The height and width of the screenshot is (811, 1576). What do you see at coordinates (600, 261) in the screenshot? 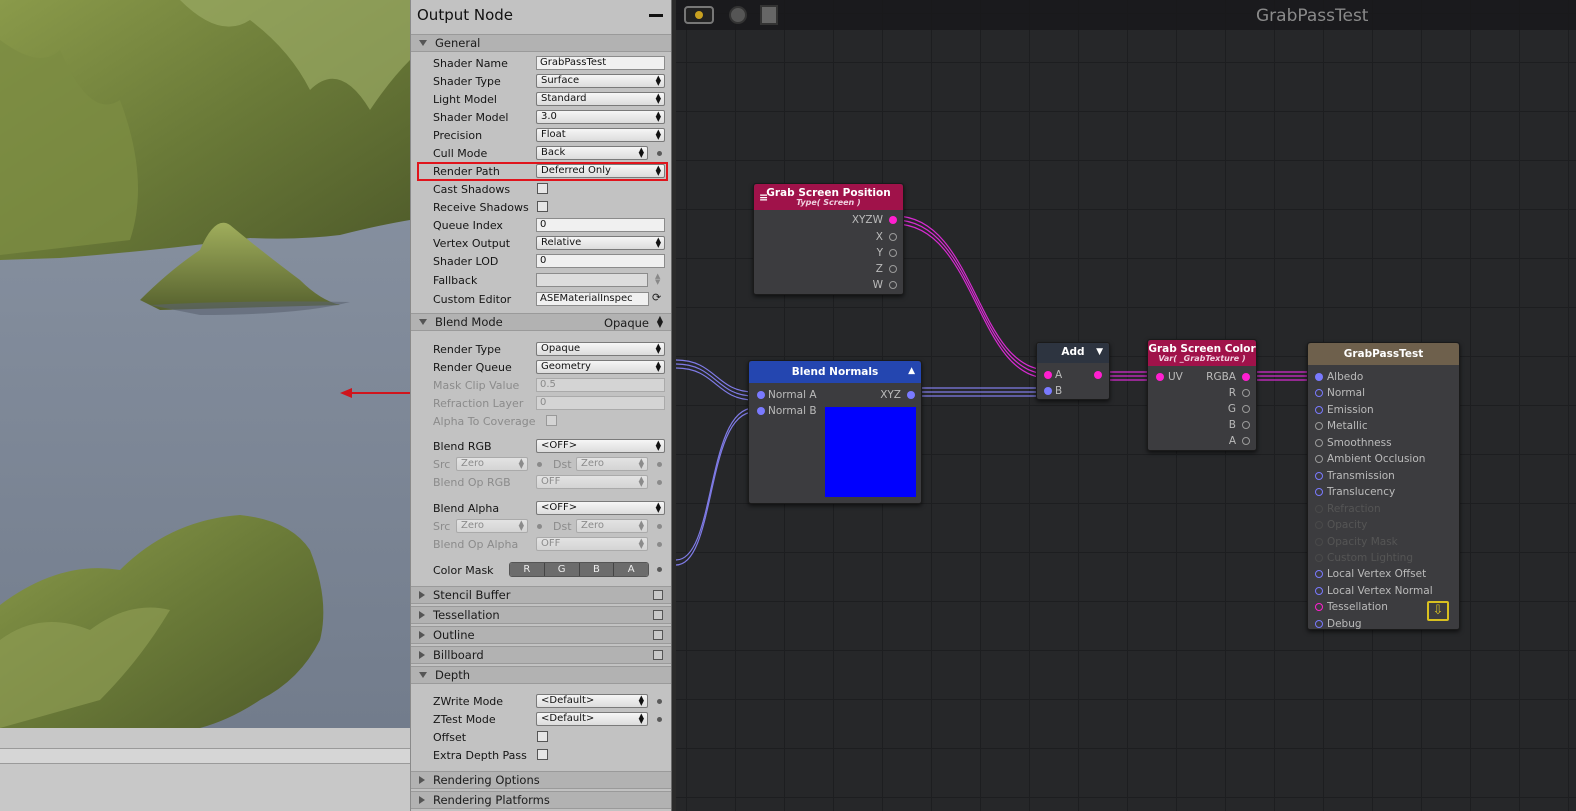
I see `shader-lod-input: 0` at bounding box center [600, 261].